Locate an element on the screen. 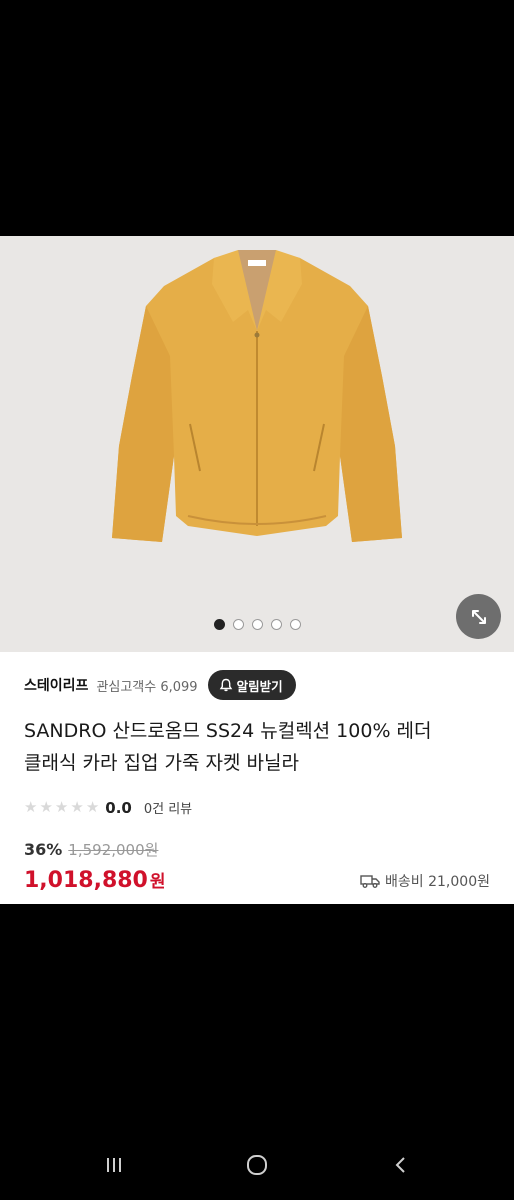 The image size is (514, 1200). rating-value: 0.0 is located at coordinates (118, 807).